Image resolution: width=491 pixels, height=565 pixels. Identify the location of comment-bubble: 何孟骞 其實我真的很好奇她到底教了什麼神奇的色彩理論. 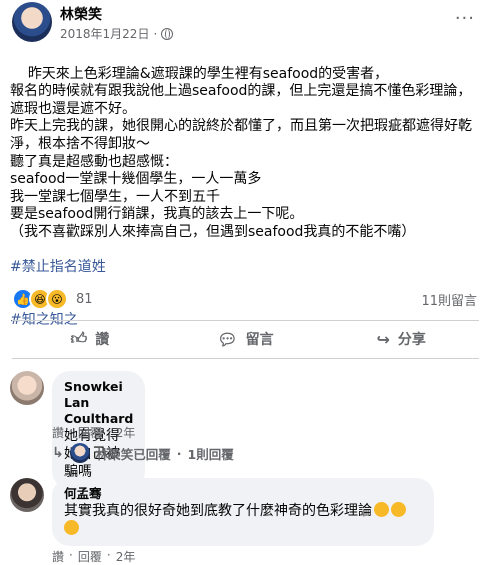
(243, 512).